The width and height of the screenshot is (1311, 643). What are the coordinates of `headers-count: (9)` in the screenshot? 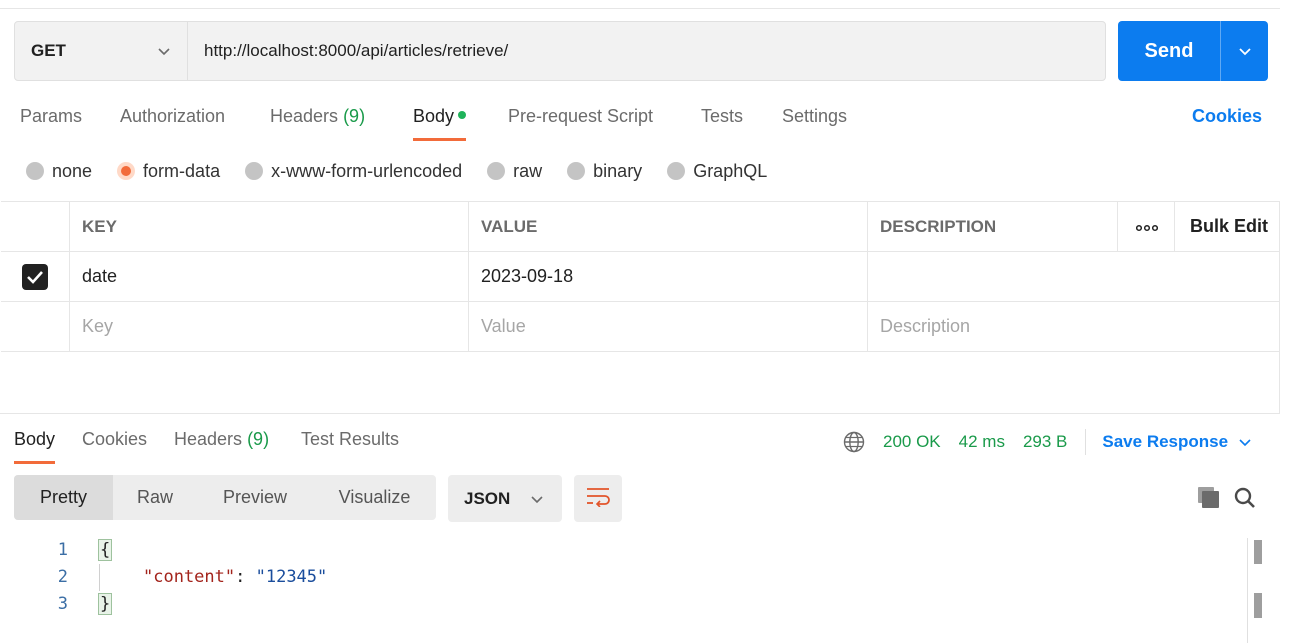 It's located at (354, 116).